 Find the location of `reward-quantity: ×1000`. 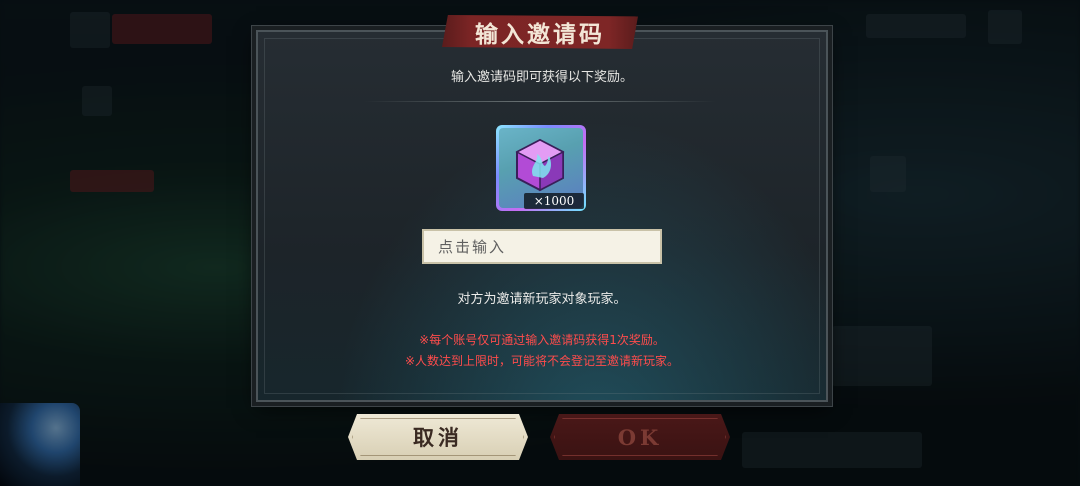

reward-quantity: ×1000 is located at coordinates (554, 201).